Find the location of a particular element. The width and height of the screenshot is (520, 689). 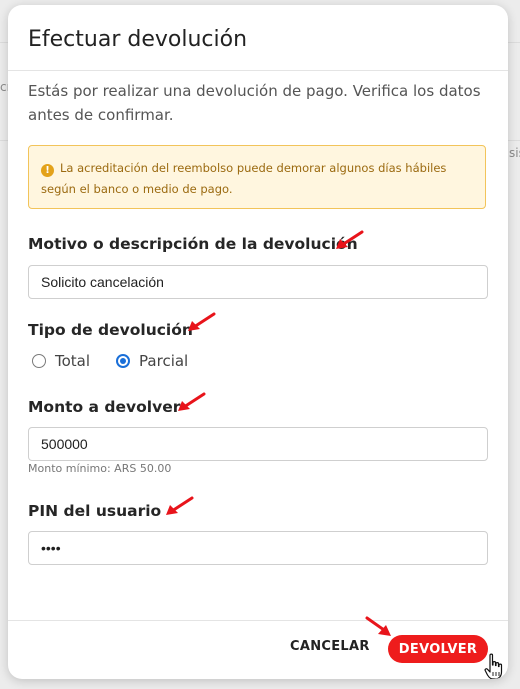

radio-total-label: Total is located at coordinates (72, 361).